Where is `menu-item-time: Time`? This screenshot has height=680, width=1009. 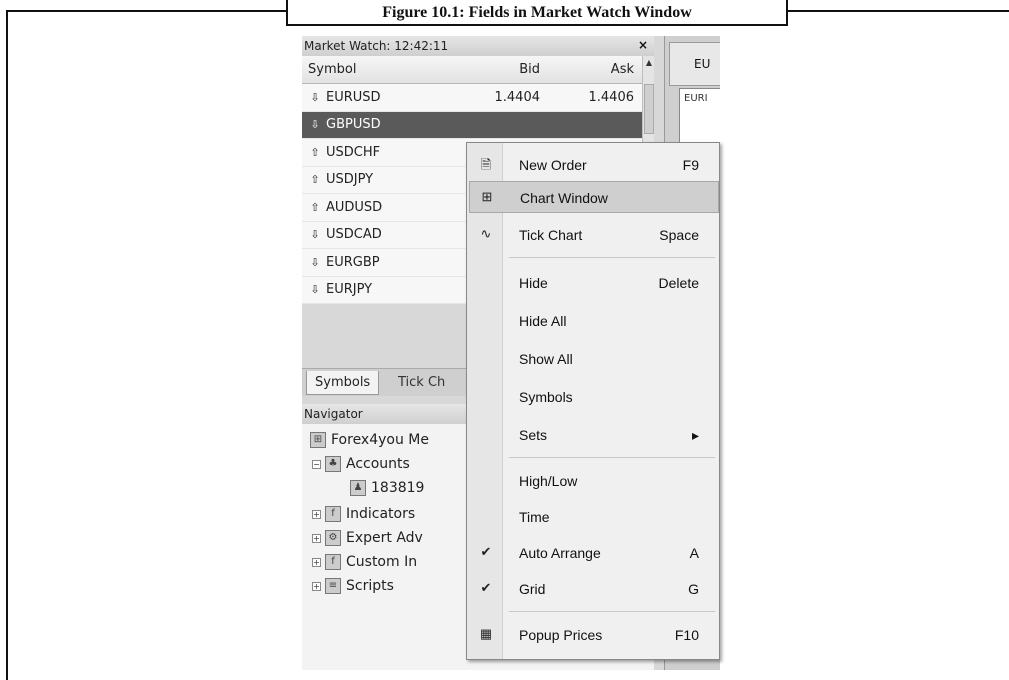
menu-item-time: Time is located at coordinates (594, 517).